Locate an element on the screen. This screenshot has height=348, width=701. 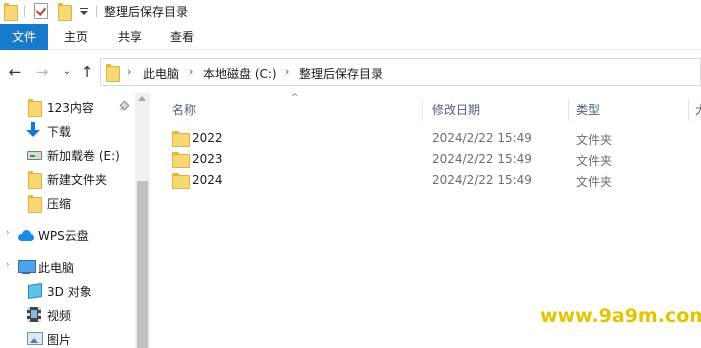
scroll-up-arrow-icon is located at coordinates (142, 98).